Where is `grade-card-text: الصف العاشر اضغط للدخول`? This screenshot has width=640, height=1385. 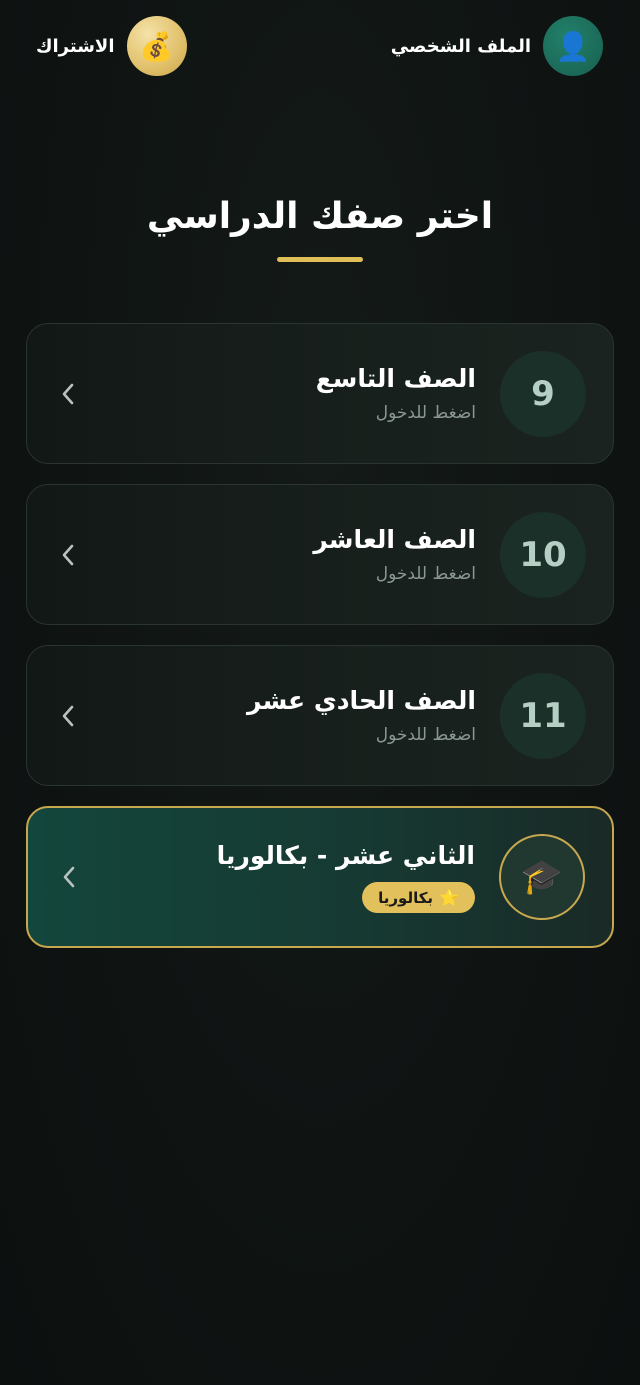
grade-card-text: الصف العاشر اضغط للدخول is located at coordinates (277, 554).